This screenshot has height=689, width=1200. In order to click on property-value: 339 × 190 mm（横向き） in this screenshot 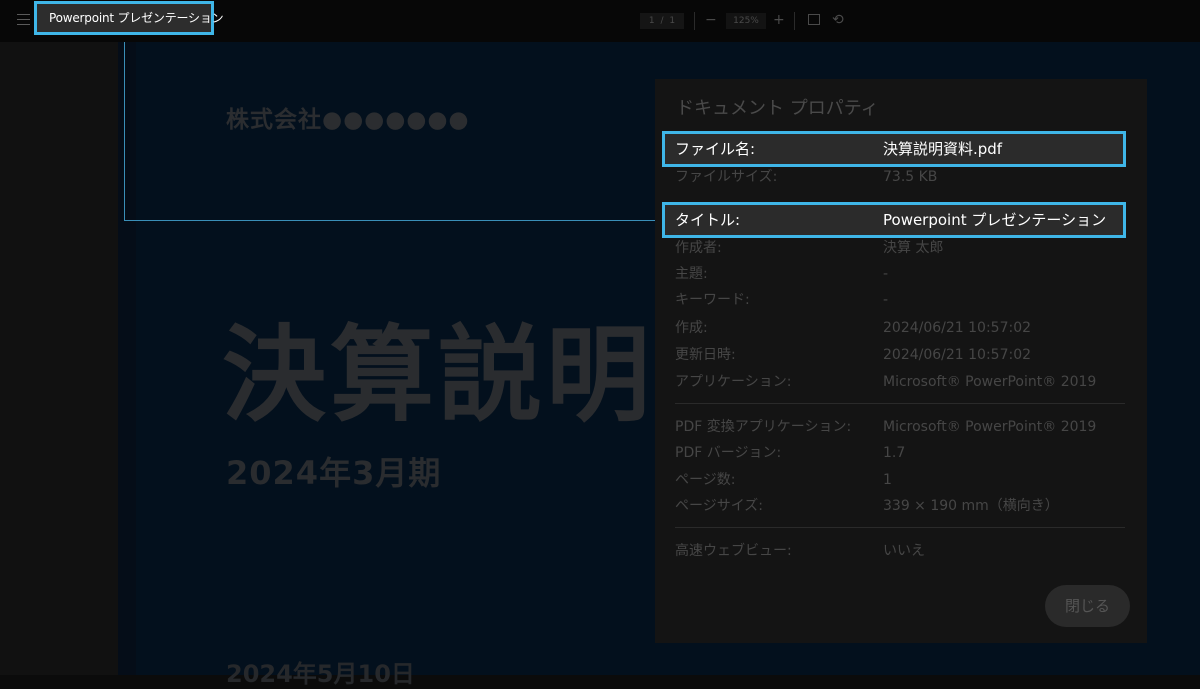, I will do `click(971, 506)`.